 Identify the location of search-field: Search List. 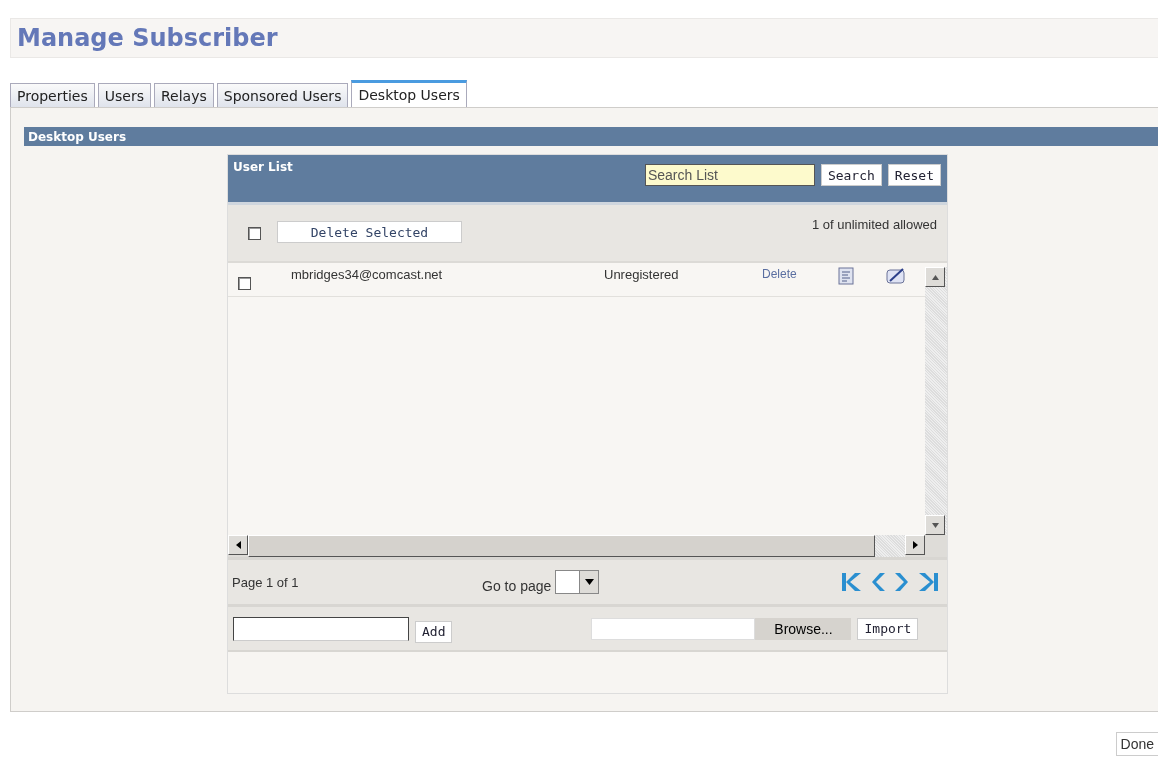
(729, 175).